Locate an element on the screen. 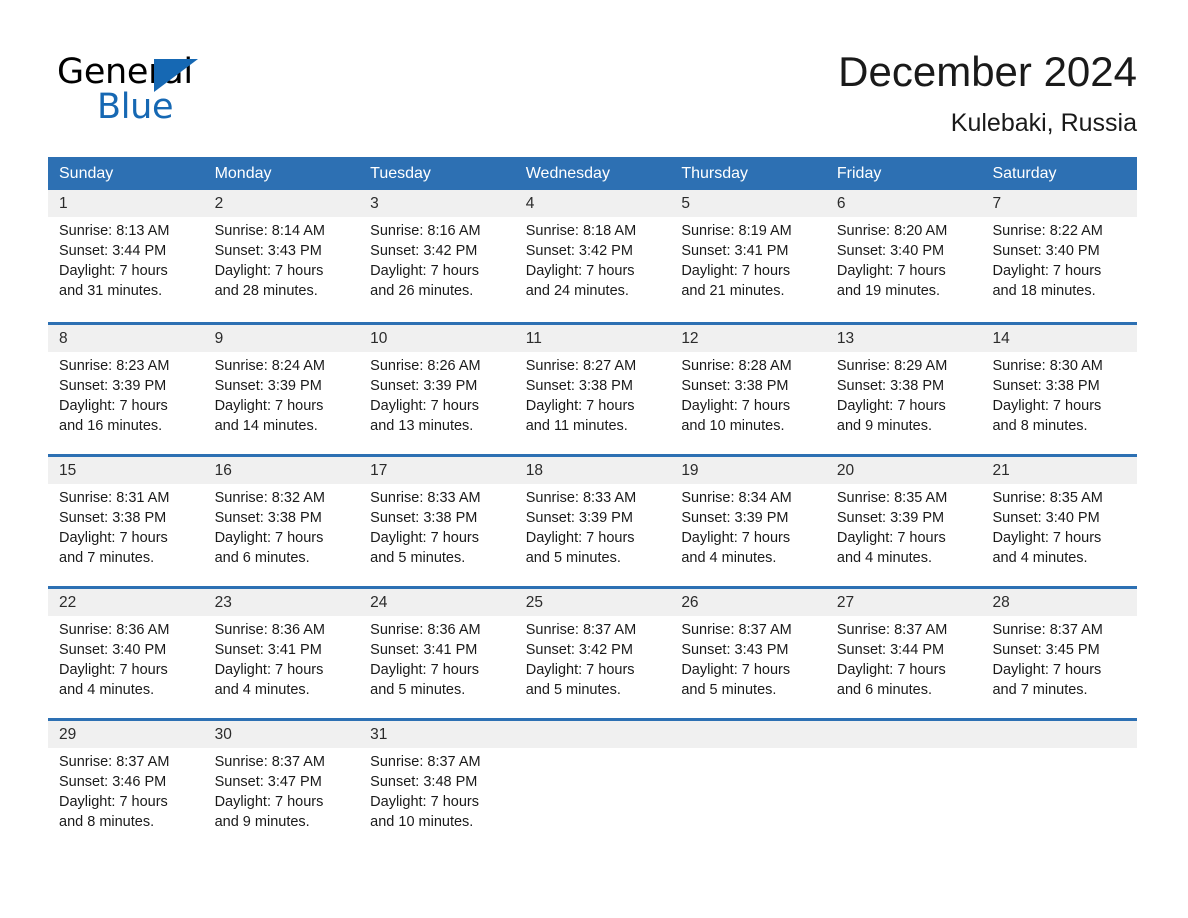 This screenshot has height=918, width=1188. day-number: 25 is located at coordinates (534, 602).